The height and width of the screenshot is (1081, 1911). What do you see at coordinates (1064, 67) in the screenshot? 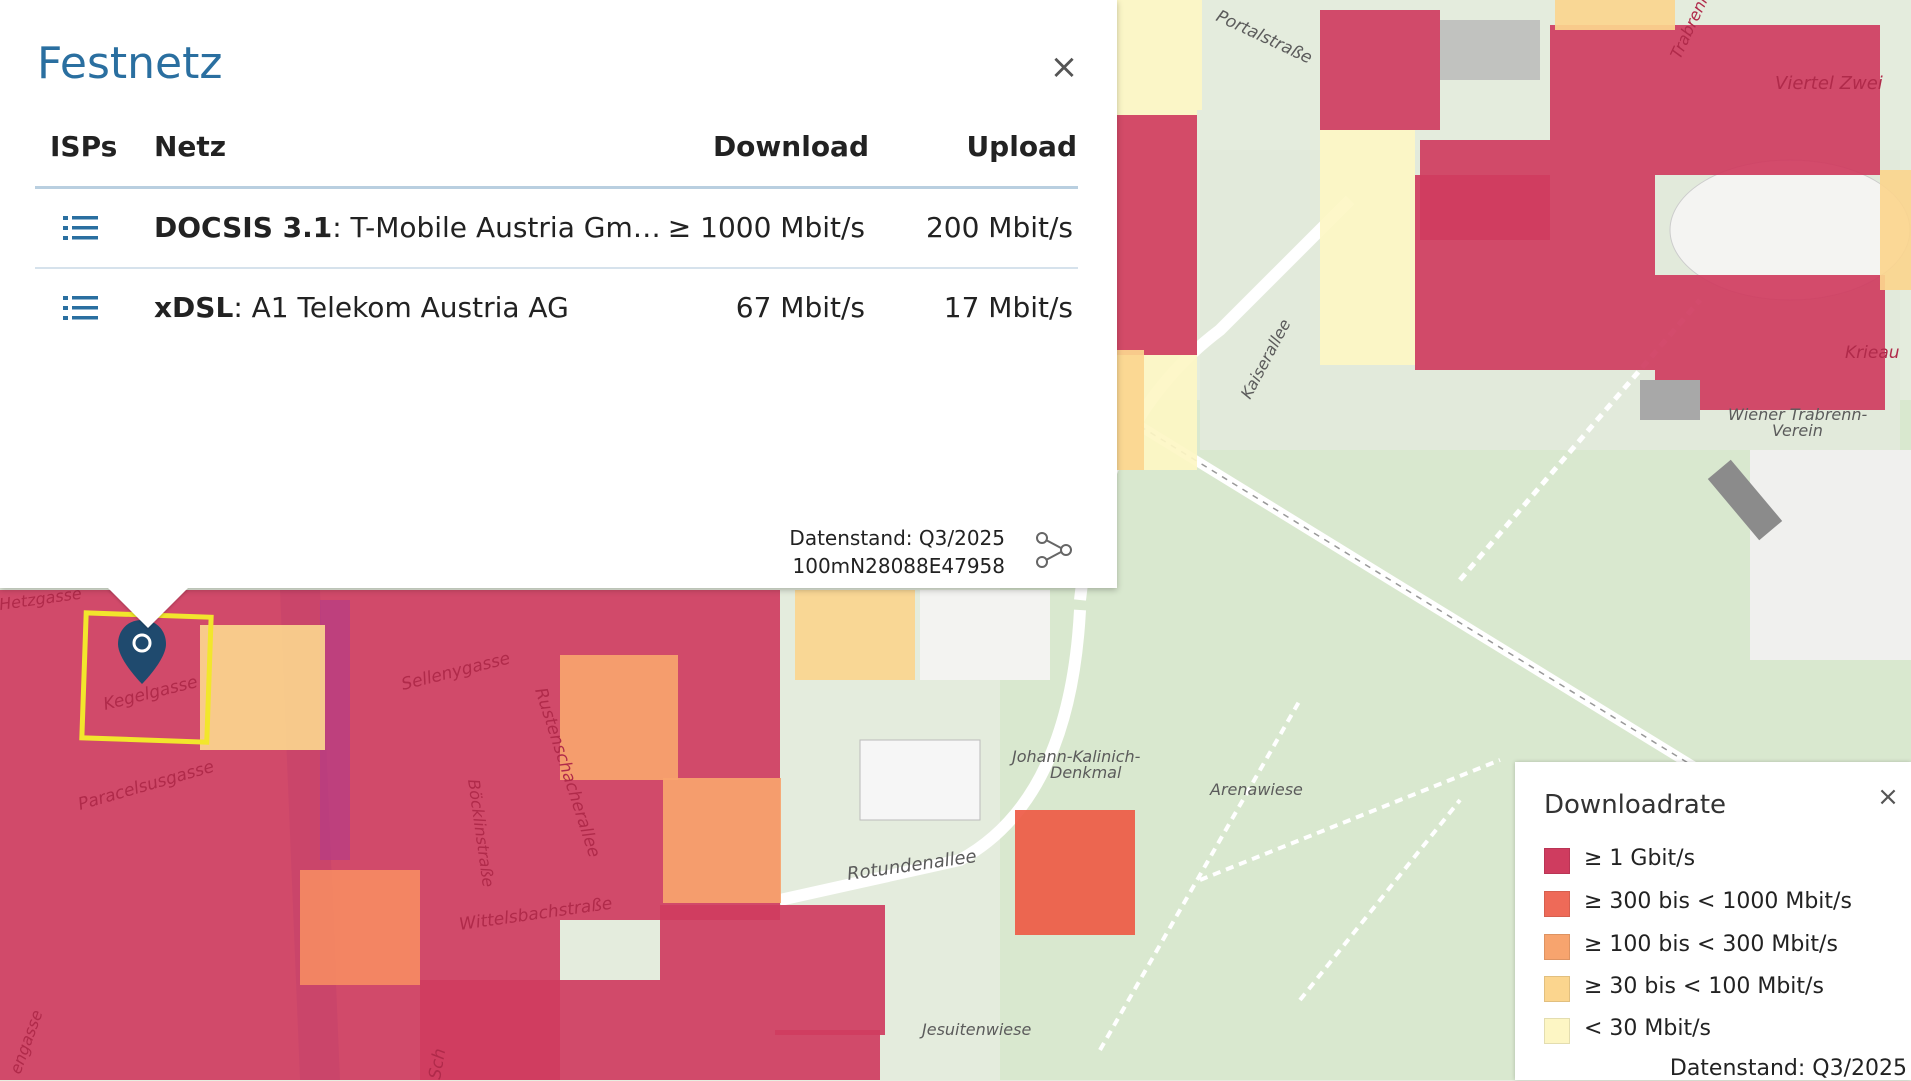
I see `popup-close-button: ×` at bounding box center [1064, 67].